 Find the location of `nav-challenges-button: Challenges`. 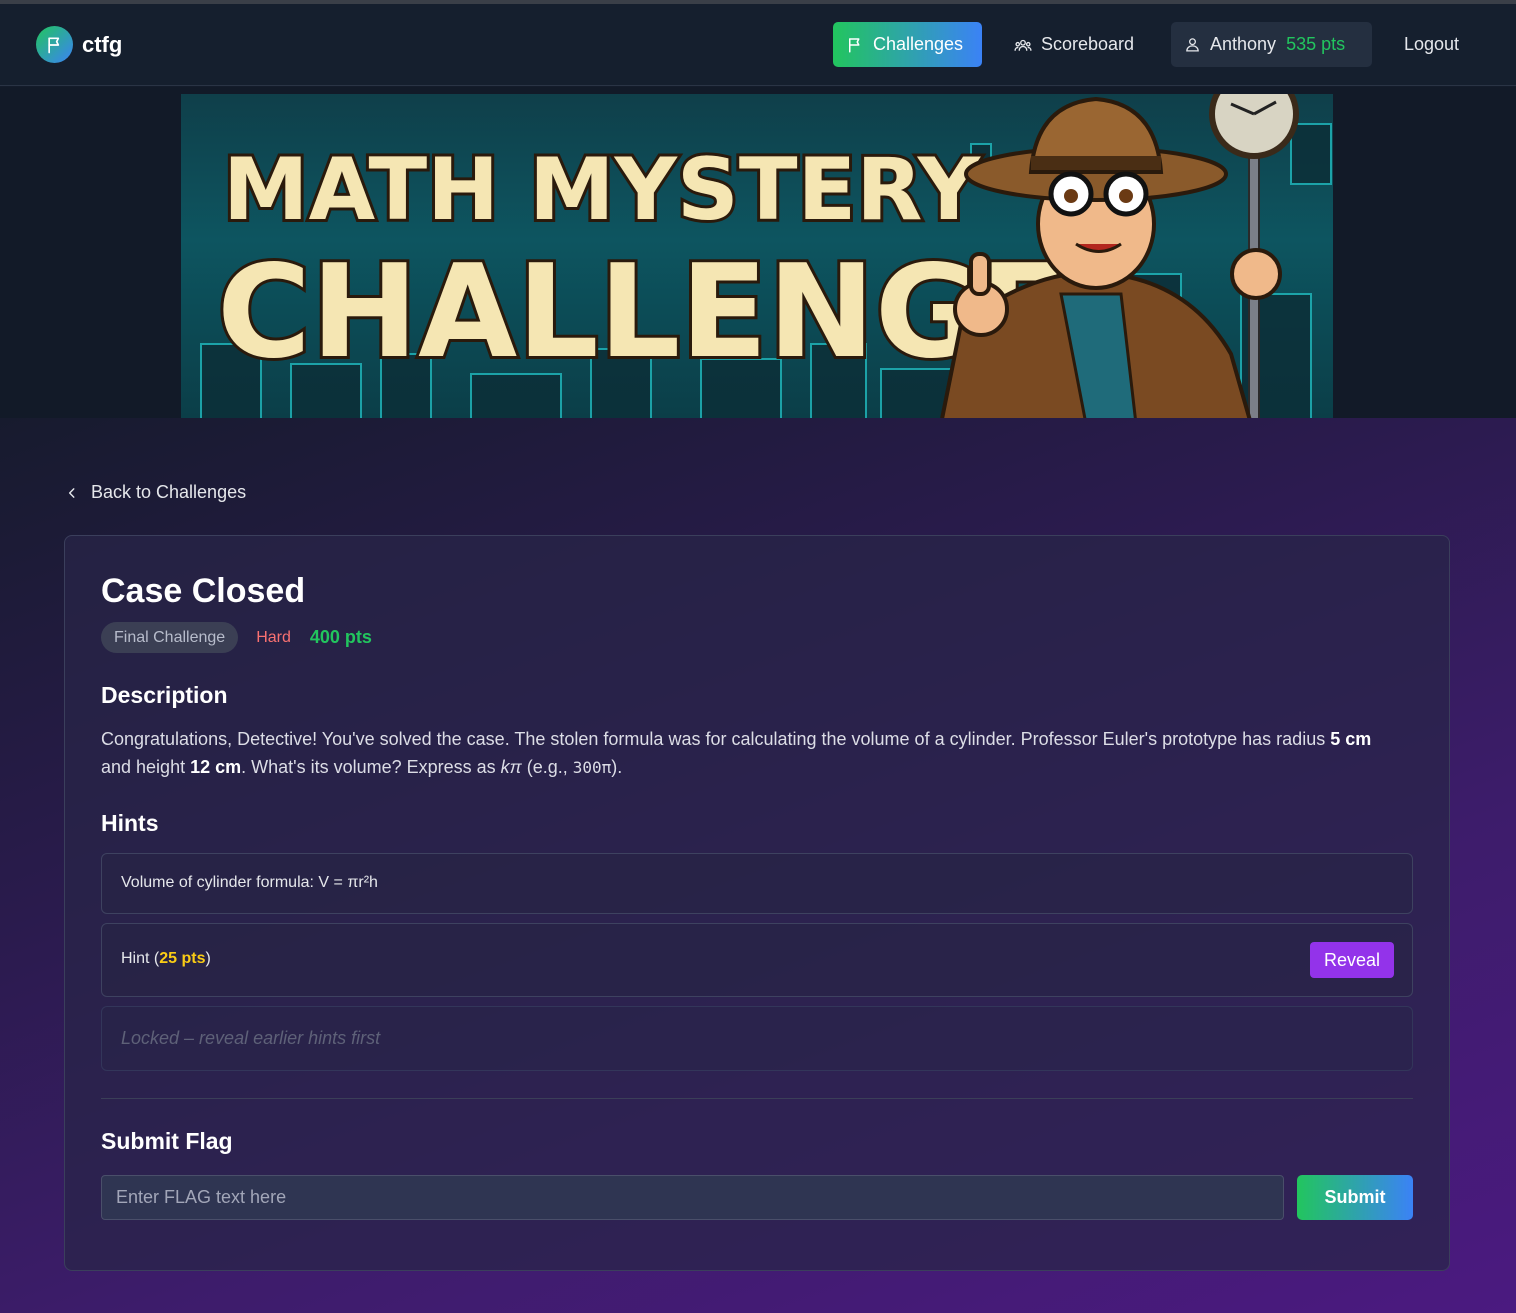

nav-challenges-button: Challenges is located at coordinates (907, 44).